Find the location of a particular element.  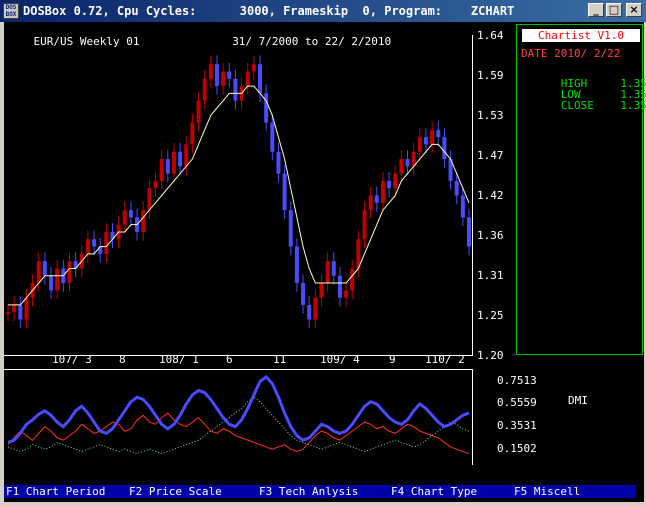

panel-date: DATE 2010/ 2/22 is located at coordinates (571, 53).